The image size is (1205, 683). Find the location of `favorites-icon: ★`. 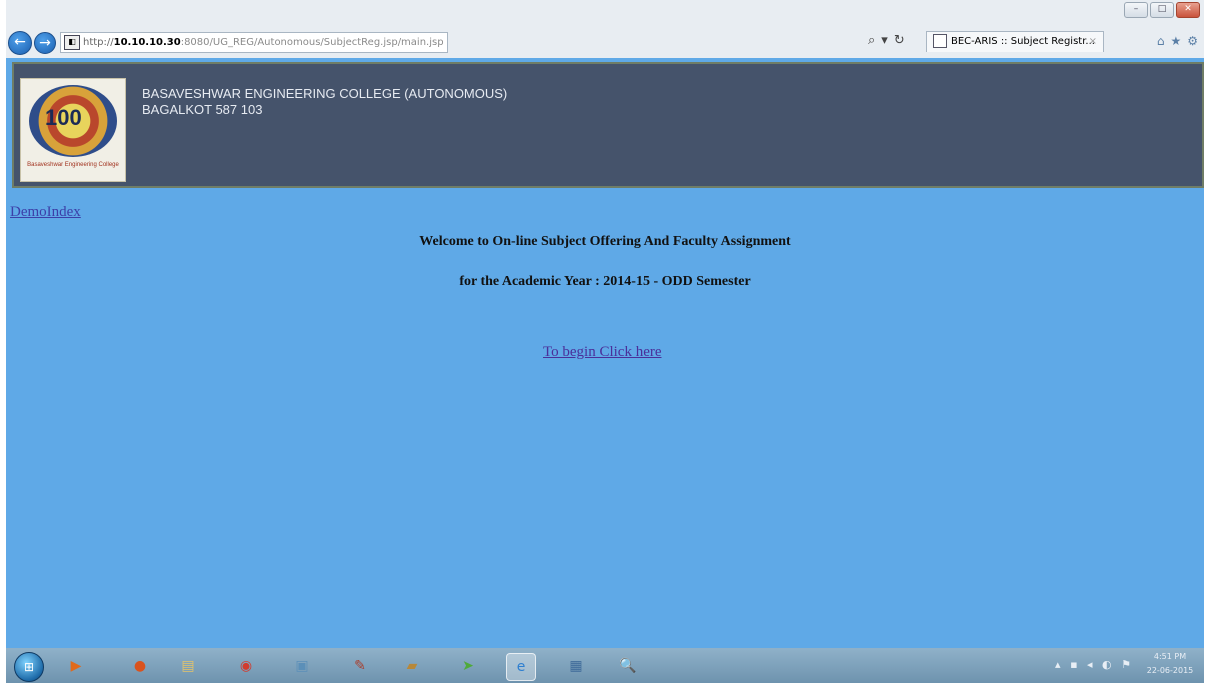

favorites-icon: ★ is located at coordinates (1175, 41).